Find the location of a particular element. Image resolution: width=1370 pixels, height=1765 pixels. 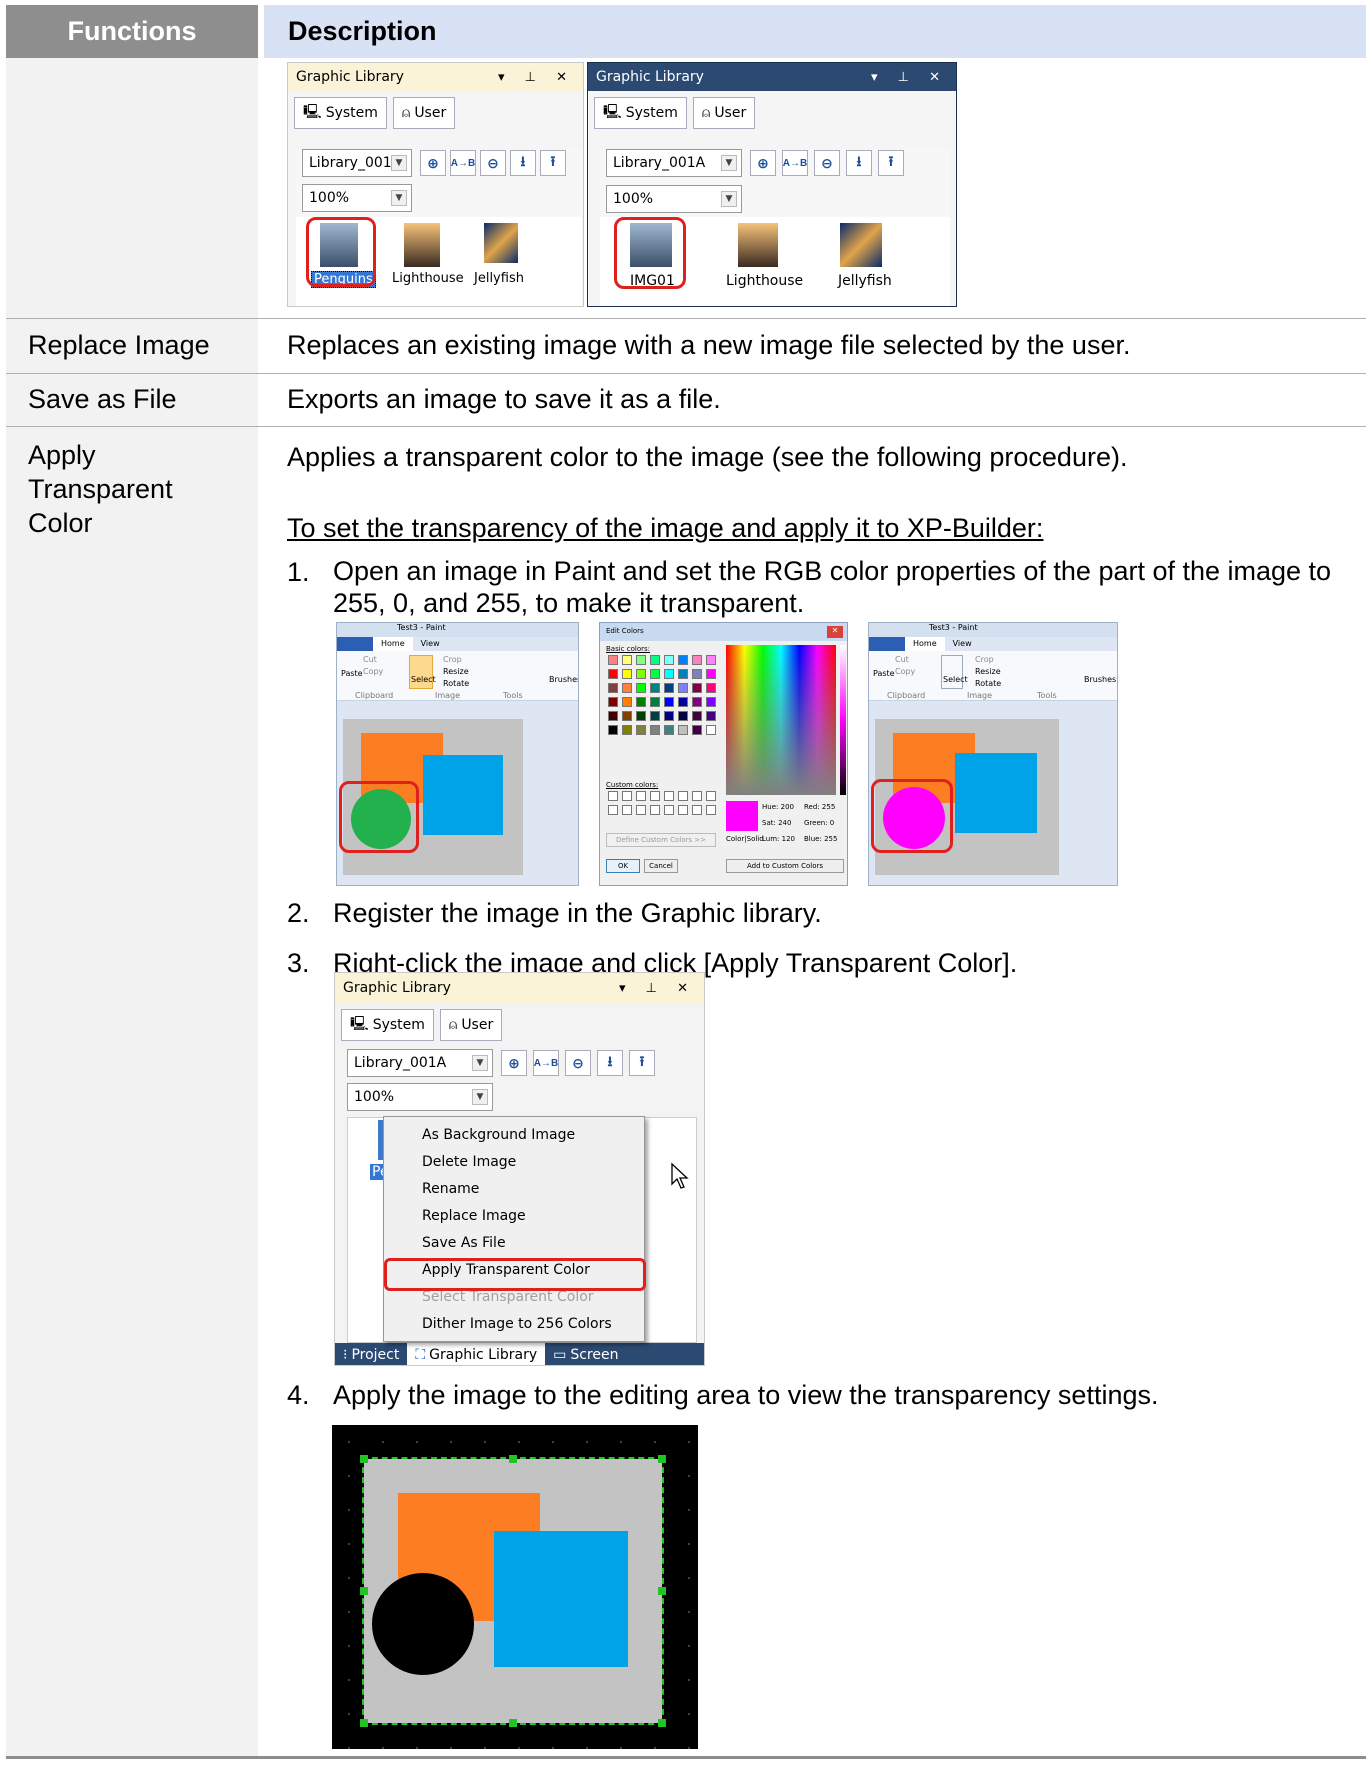

close-icon: ✕ is located at coordinates (835, 632).